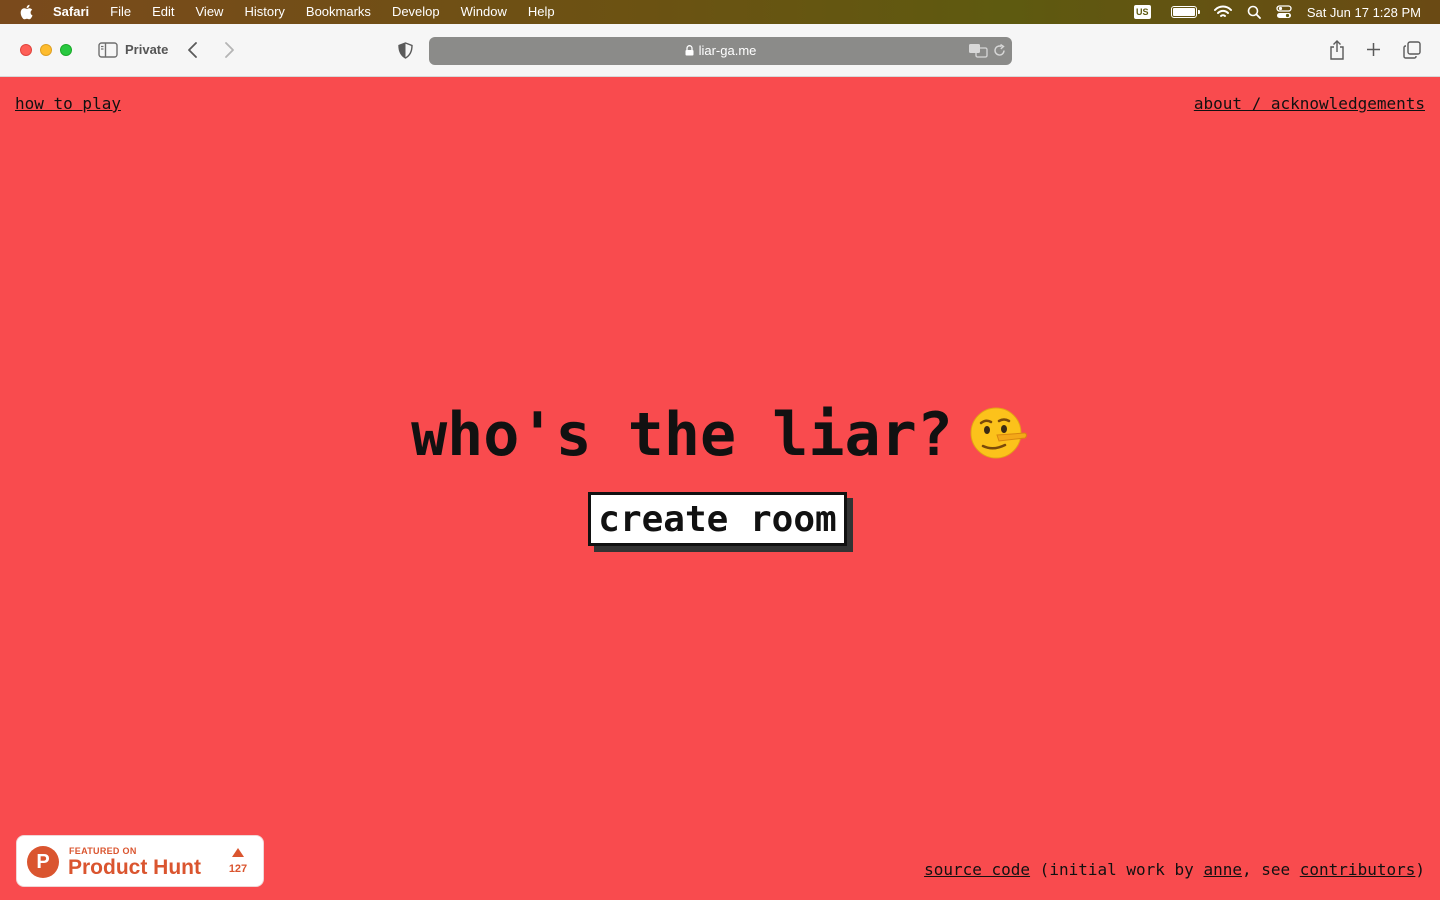 This screenshot has width=1440, height=900. What do you see at coordinates (689, 50) in the screenshot?
I see `lock-icon` at bounding box center [689, 50].